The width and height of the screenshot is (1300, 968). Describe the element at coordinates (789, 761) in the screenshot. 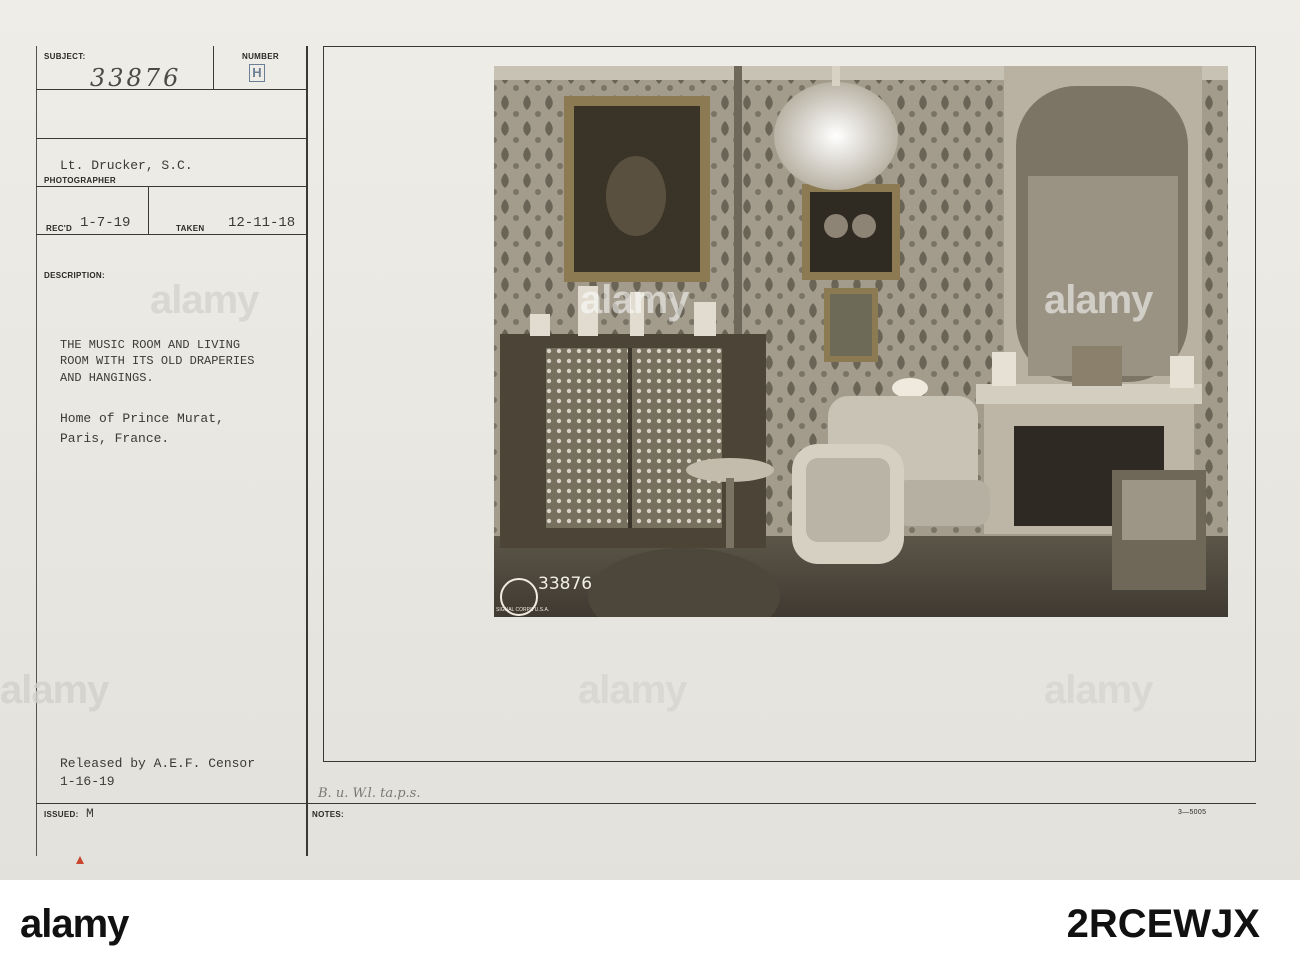

I see `right-panel-bottom-border` at that location.